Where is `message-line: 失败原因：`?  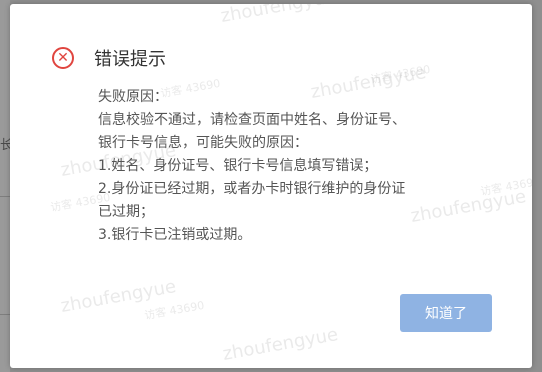
message-line: 失败原因： is located at coordinates (133, 97).